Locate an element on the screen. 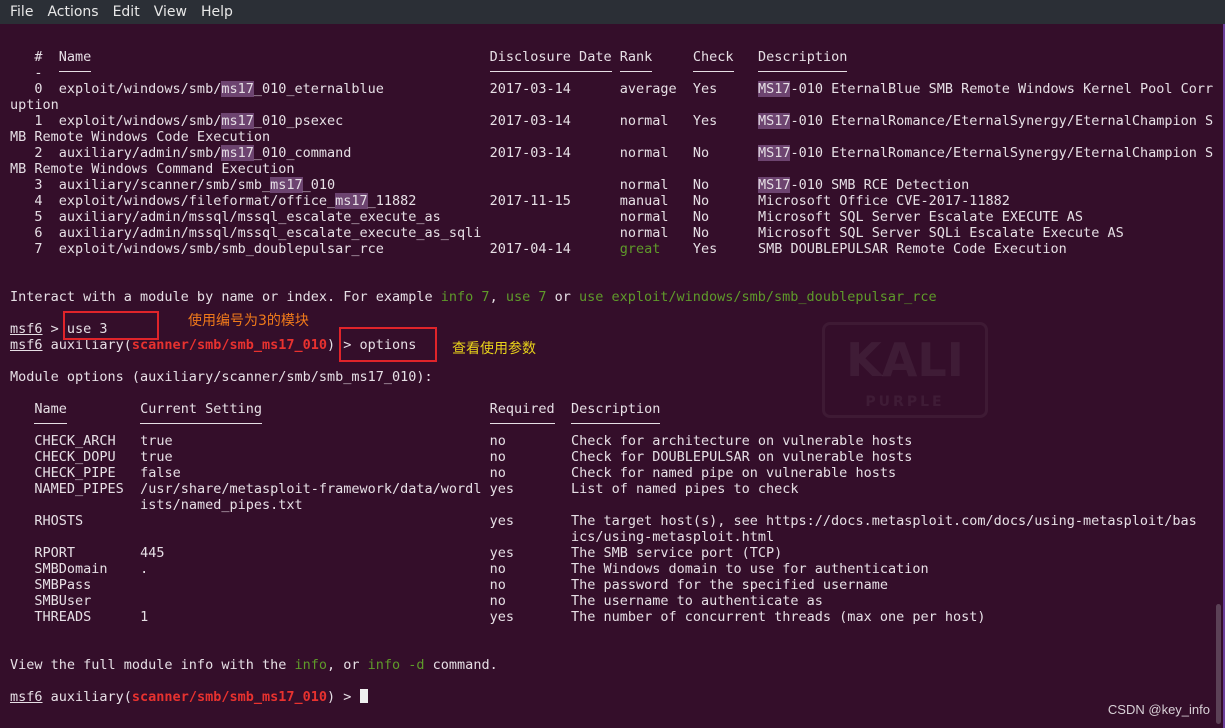 This screenshot has width=1225, height=728. option-name: CHECK_ARCH is located at coordinates (75, 441).